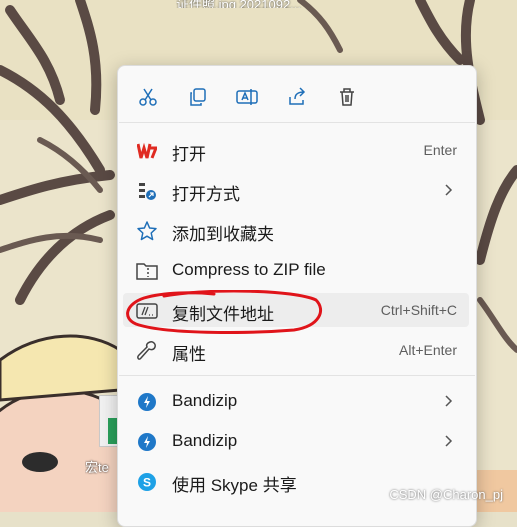 Image resolution: width=517 pixels, height=527 pixels. I want to click on csdn-watermark: CSDN @Charon_pj, so click(446, 494).